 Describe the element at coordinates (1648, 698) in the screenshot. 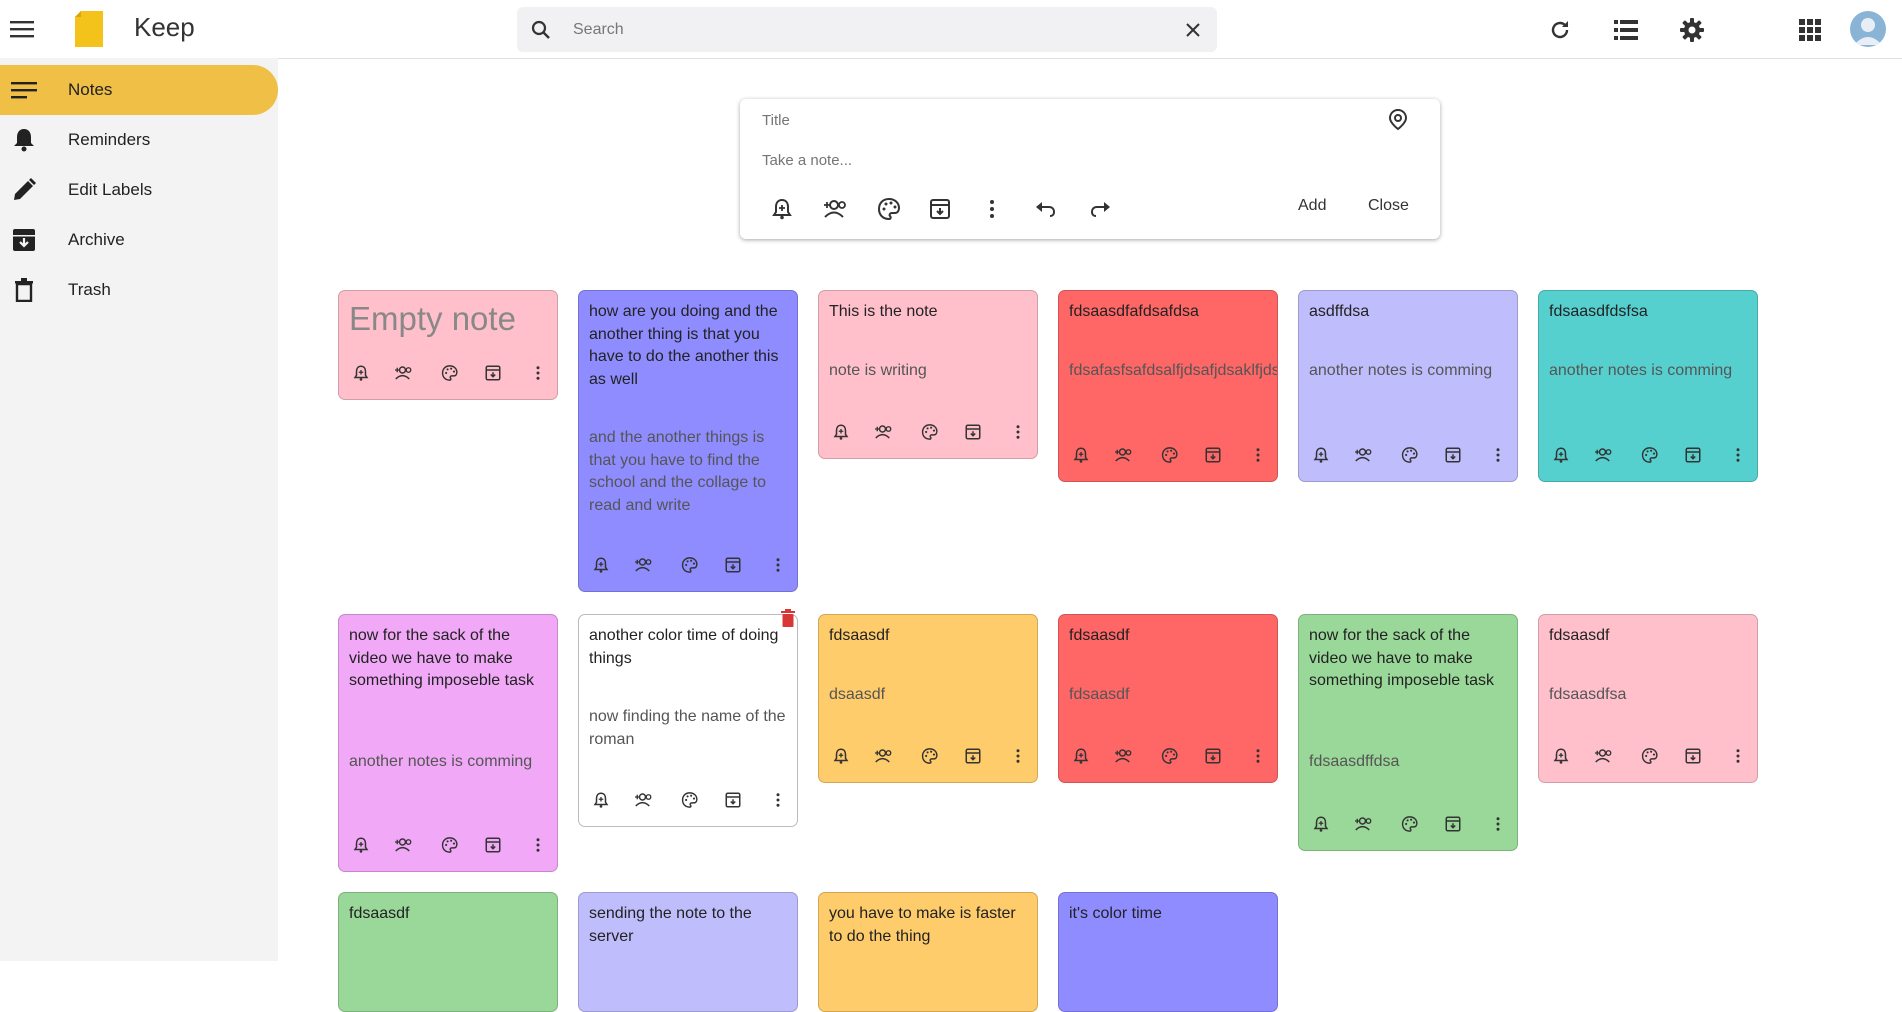

I see `note-card: fdsaasdf fdsaasdfsa` at that location.